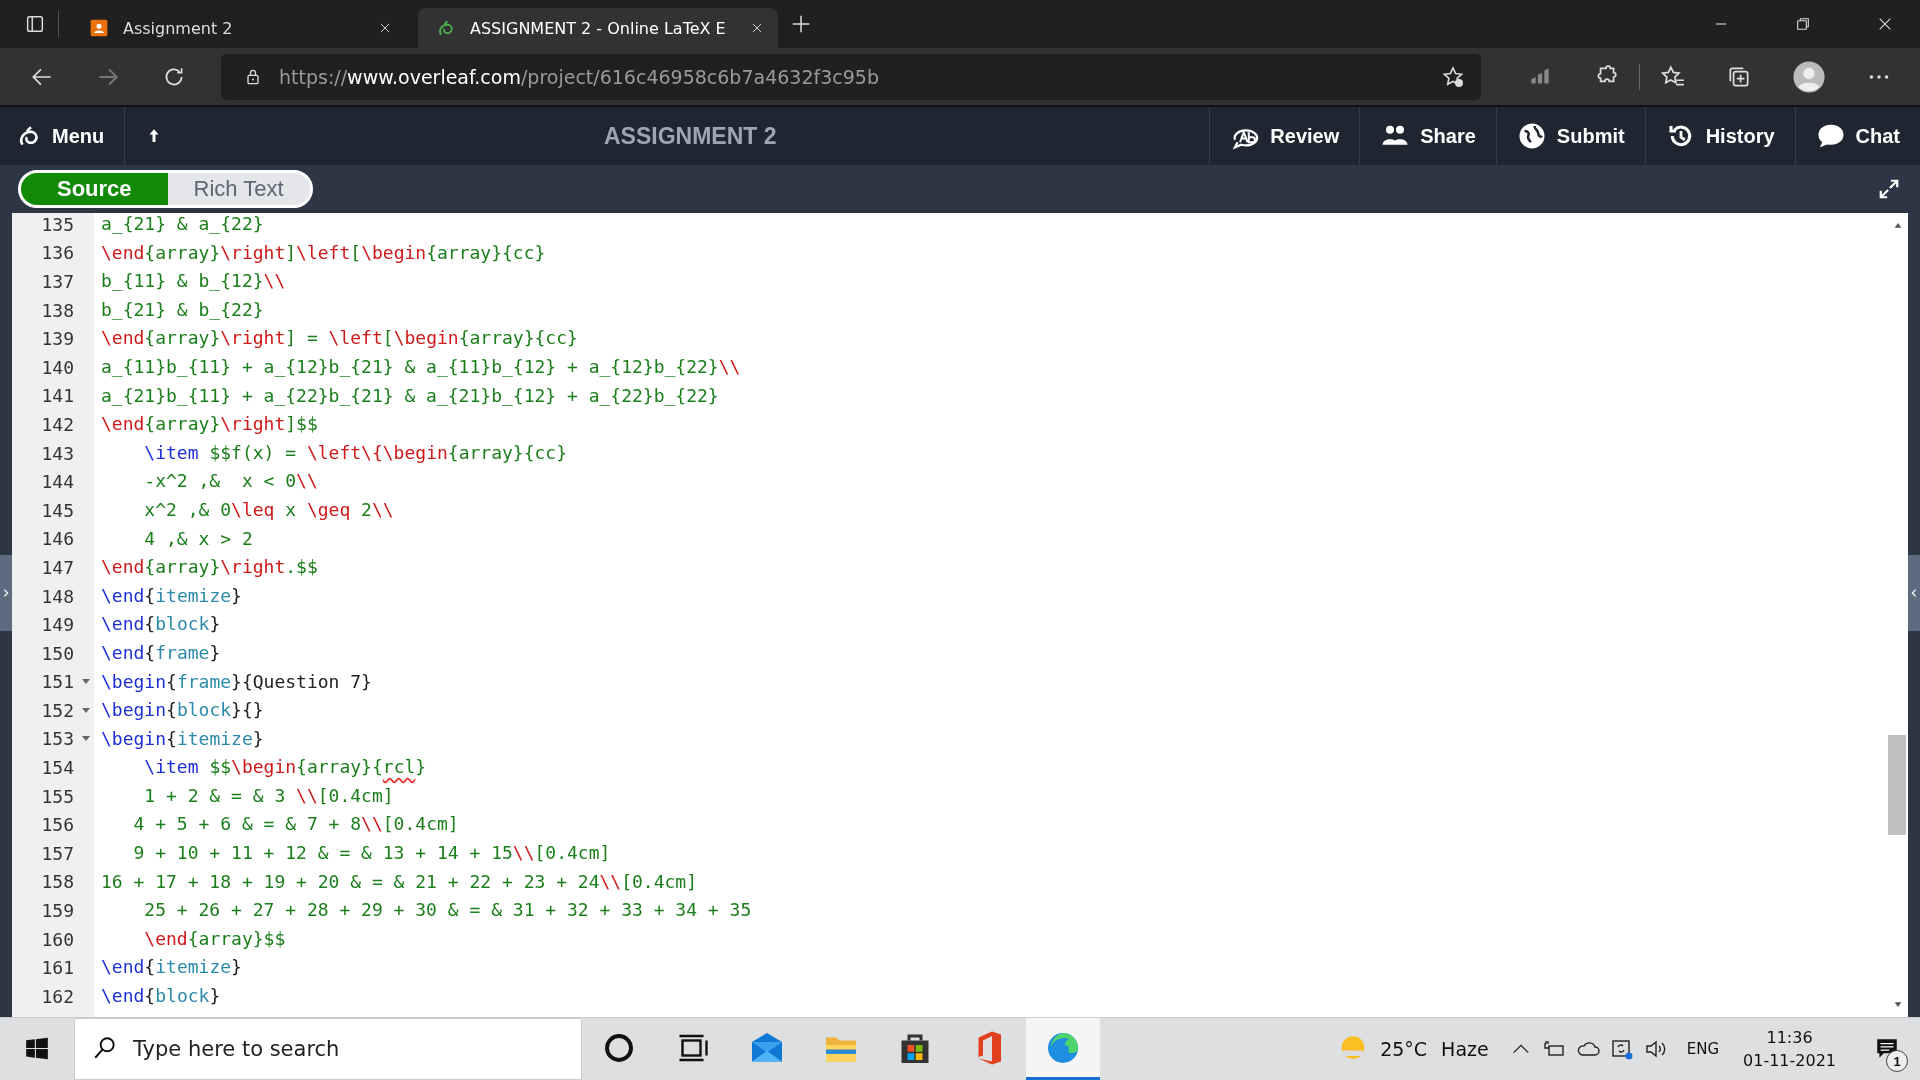 The image size is (1920, 1080). I want to click on mode-tab: Source, so click(94, 189).